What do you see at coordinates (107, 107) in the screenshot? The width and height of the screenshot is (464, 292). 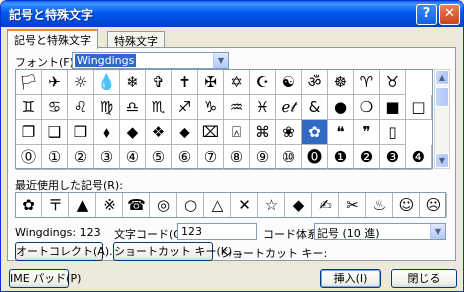 I see `symbol-cell: ♍` at bounding box center [107, 107].